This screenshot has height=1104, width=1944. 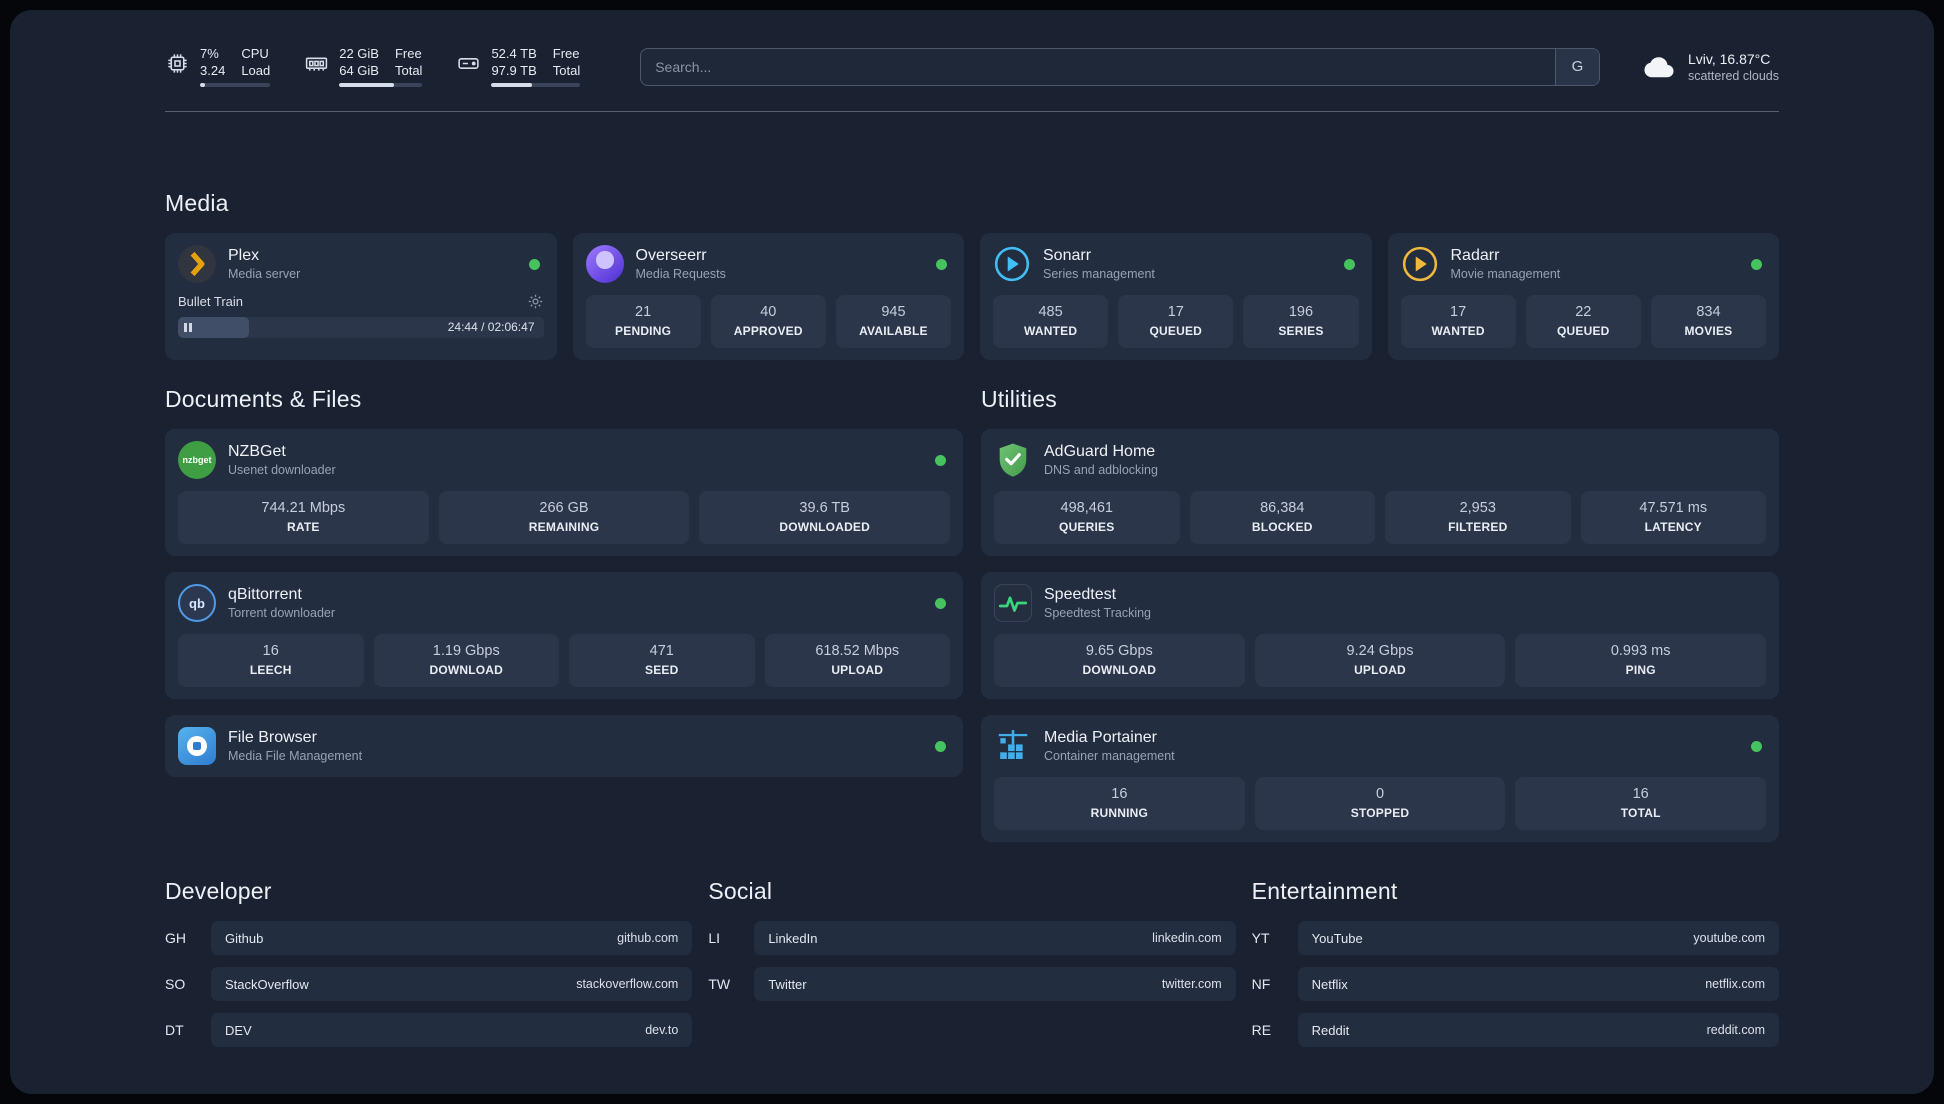 I want to click on section-title-entertainment: Entertainment, so click(x=1324, y=891).